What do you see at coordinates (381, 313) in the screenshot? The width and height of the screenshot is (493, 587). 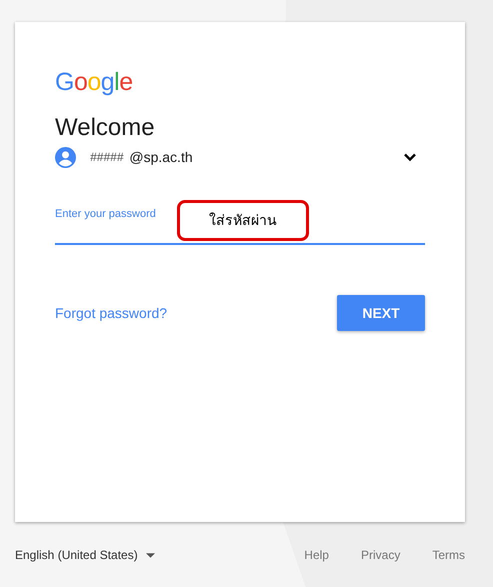 I see `next-button: NEXT` at bounding box center [381, 313].